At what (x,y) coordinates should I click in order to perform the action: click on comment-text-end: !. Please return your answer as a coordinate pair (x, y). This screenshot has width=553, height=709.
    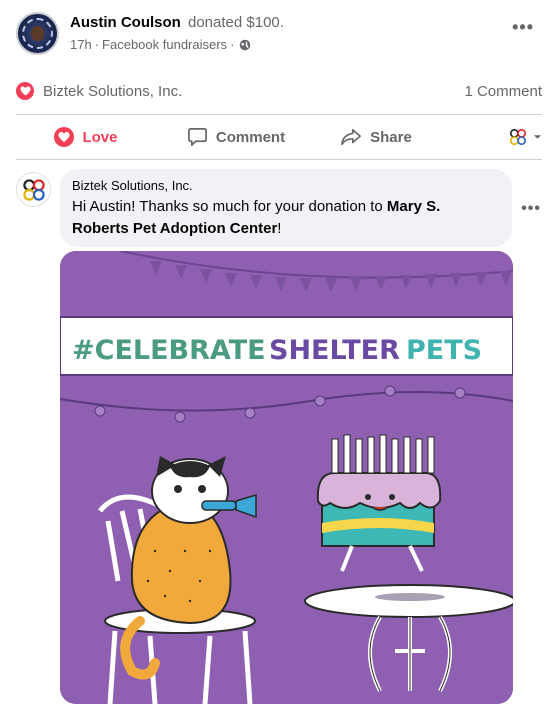
    Looking at the image, I should click on (279, 228).